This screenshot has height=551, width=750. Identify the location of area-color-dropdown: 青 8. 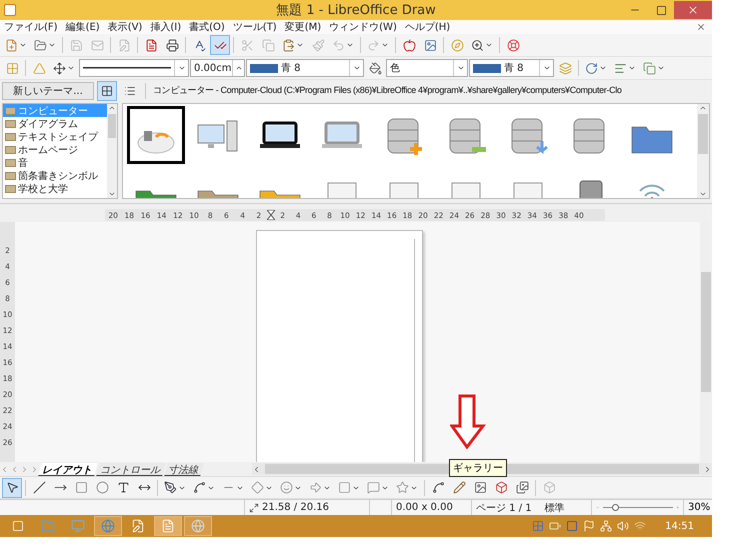
(511, 68).